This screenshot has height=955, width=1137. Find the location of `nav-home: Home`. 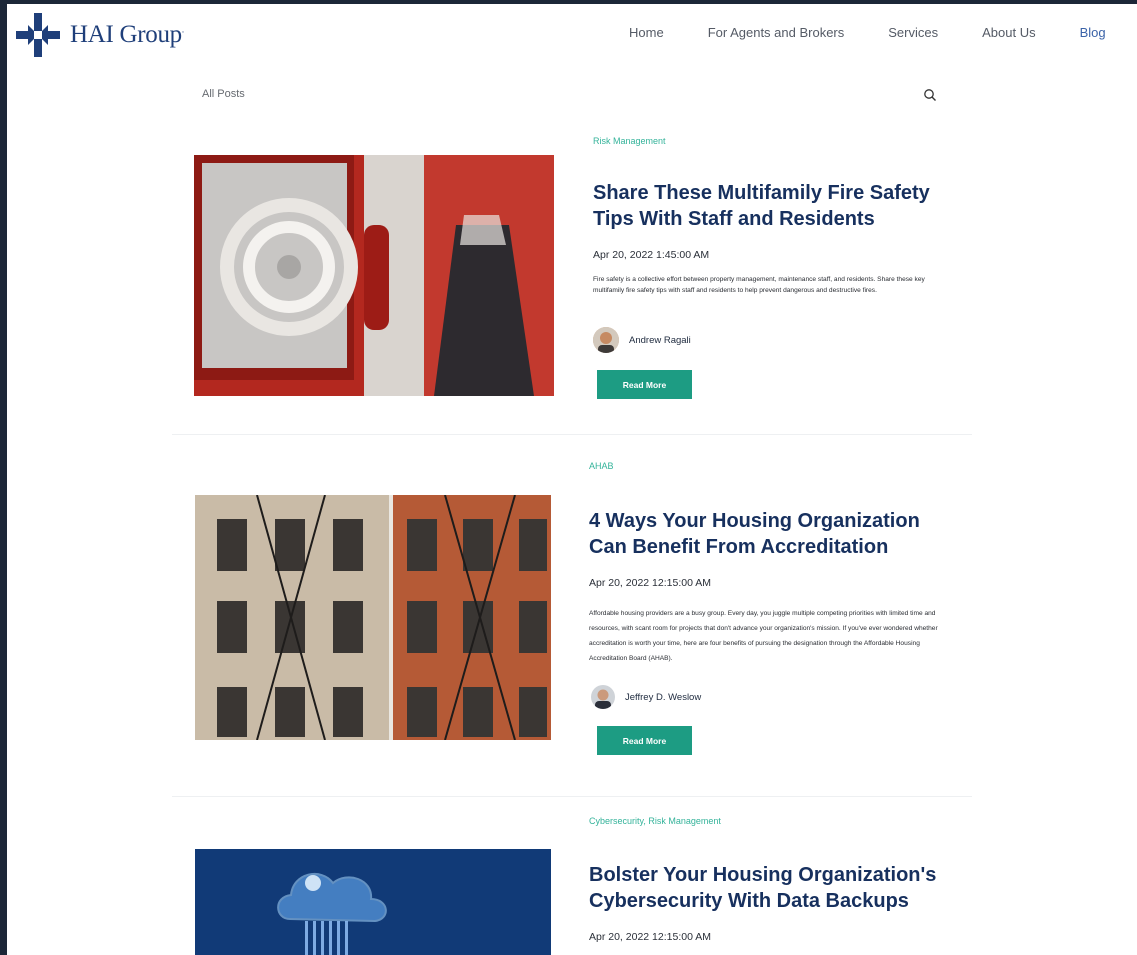

nav-home: Home is located at coordinates (646, 33).